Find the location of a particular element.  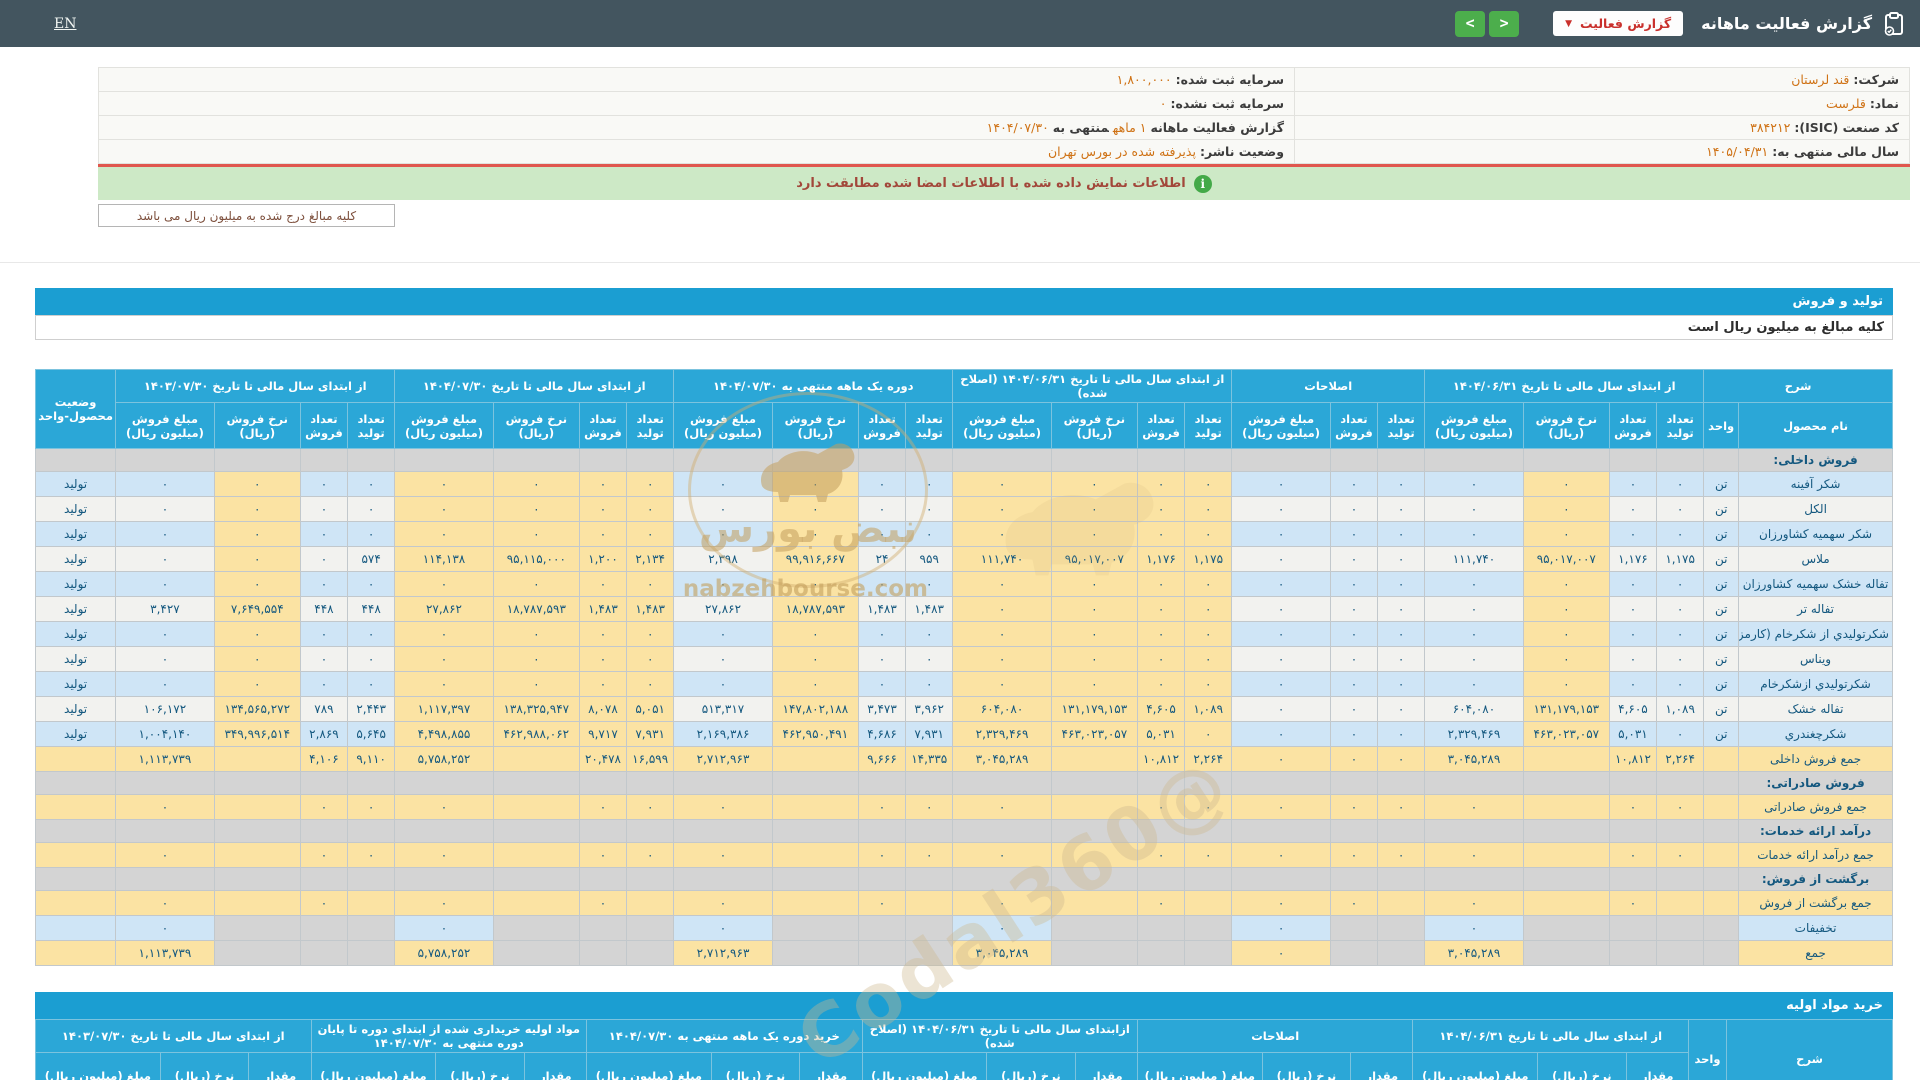

header-subcolumn: مبلغ فروش (میلیون ریال) is located at coordinates (1281, 425).